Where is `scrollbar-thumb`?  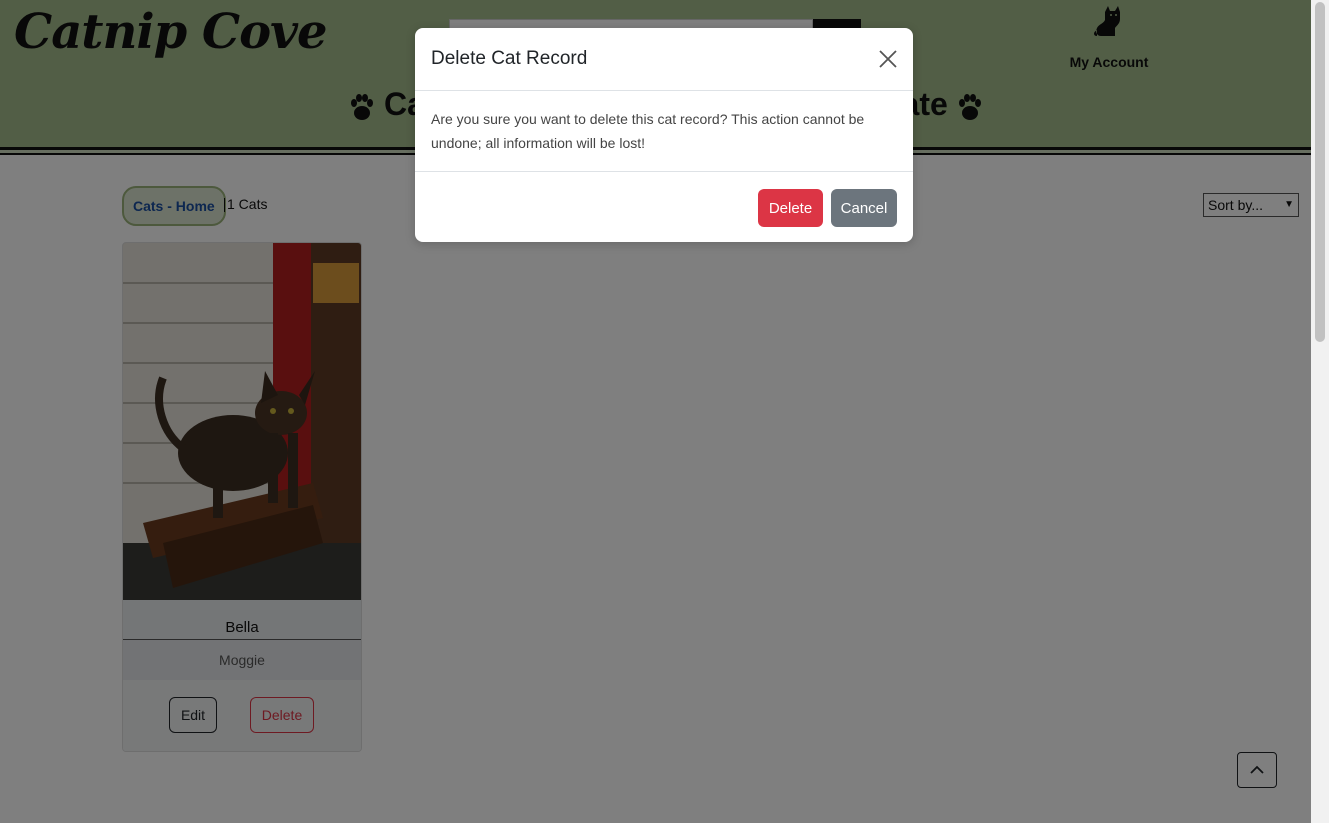 scrollbar-thumb is located at coordinates (1320, 172).